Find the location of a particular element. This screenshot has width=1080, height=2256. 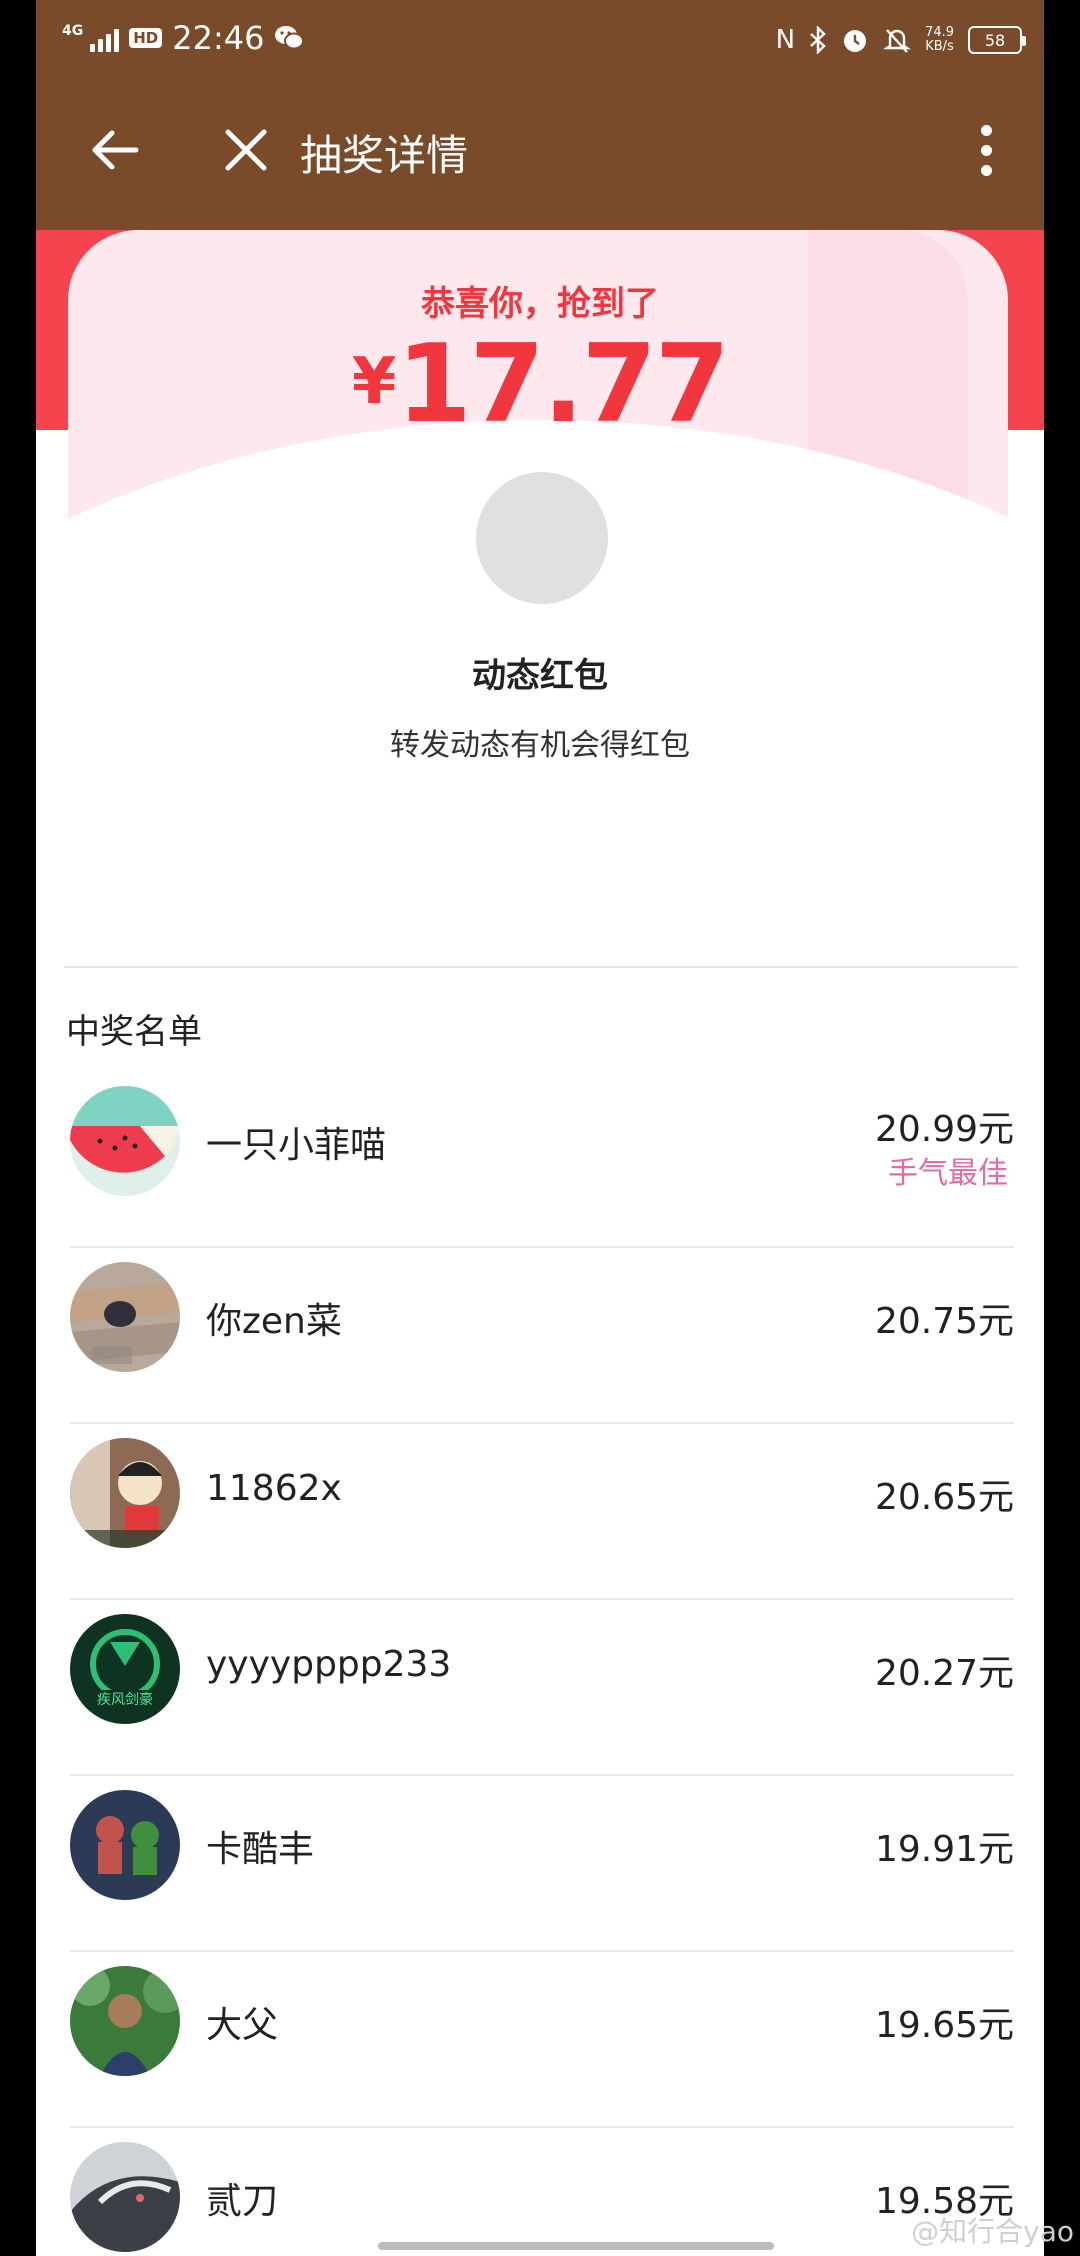

status-time: 22:46 is located at coordinates (218, 38).